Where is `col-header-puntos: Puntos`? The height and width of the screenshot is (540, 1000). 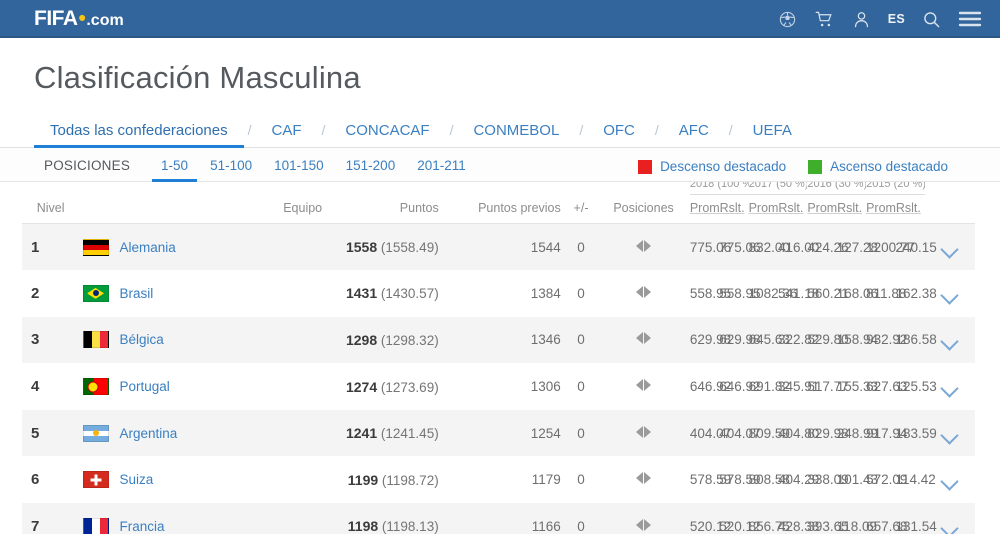
col-header-puntos: Puntos is located at coordinates (383, 209).